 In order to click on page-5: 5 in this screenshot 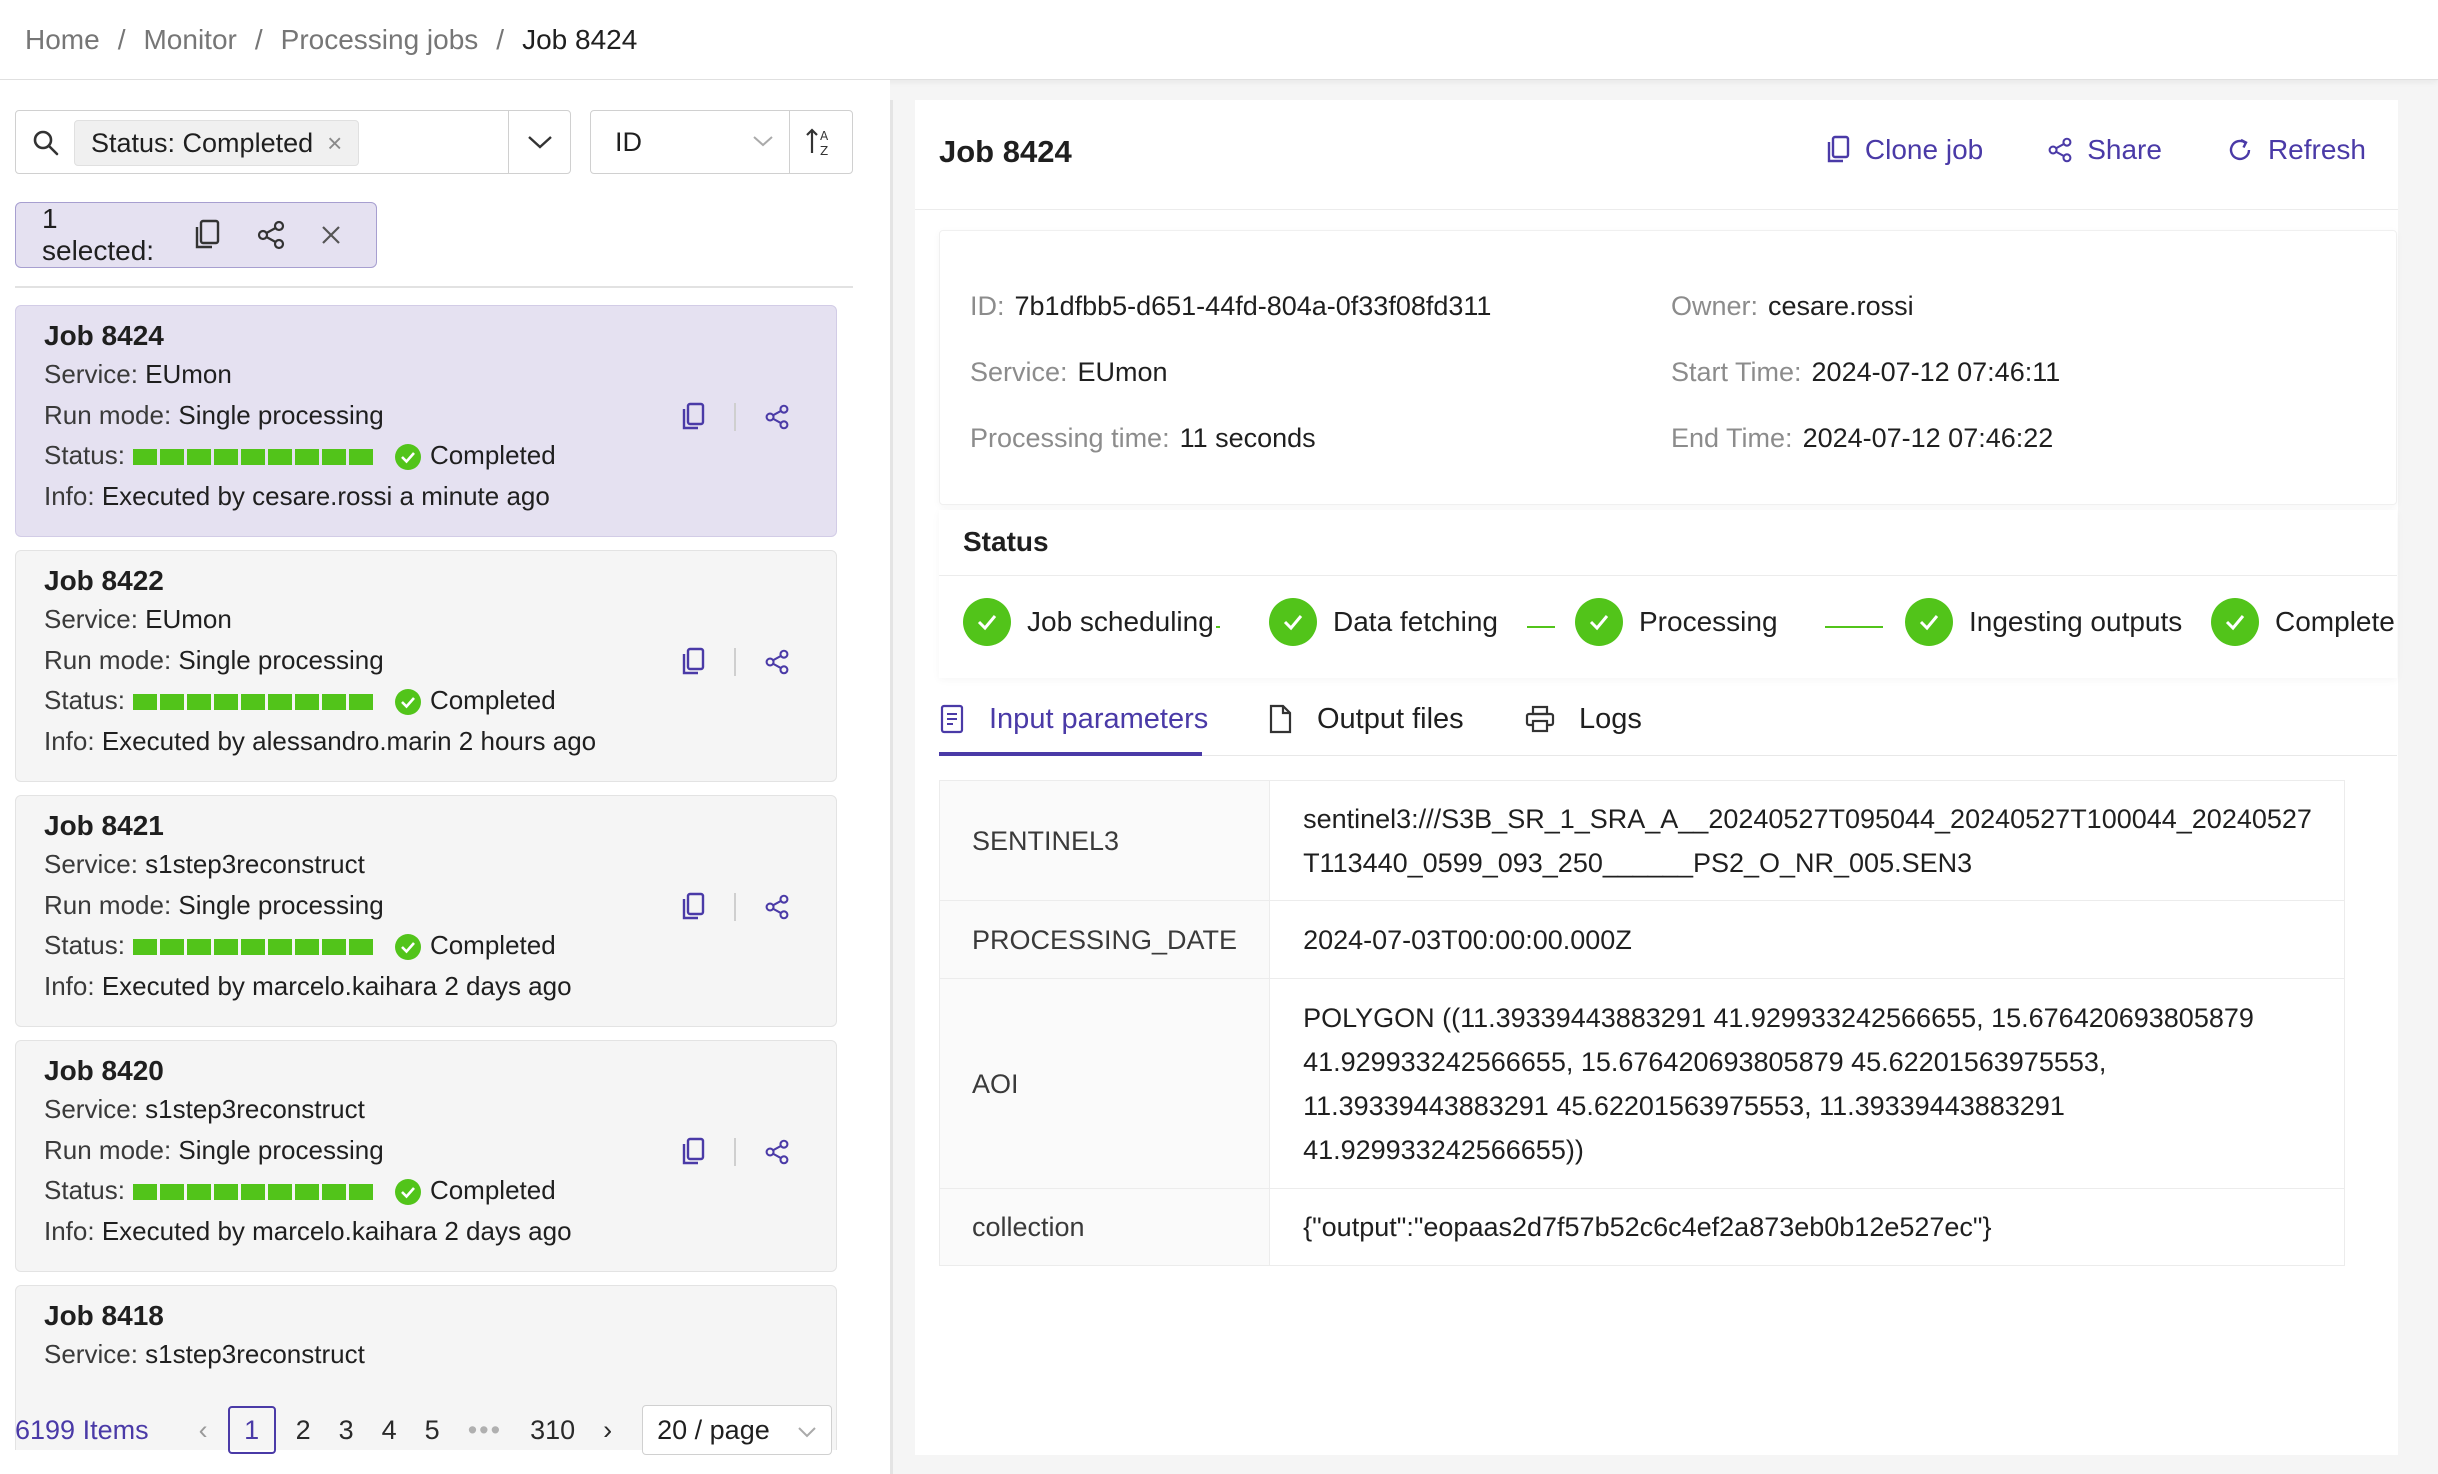, I will do `click(432, 1430)`.